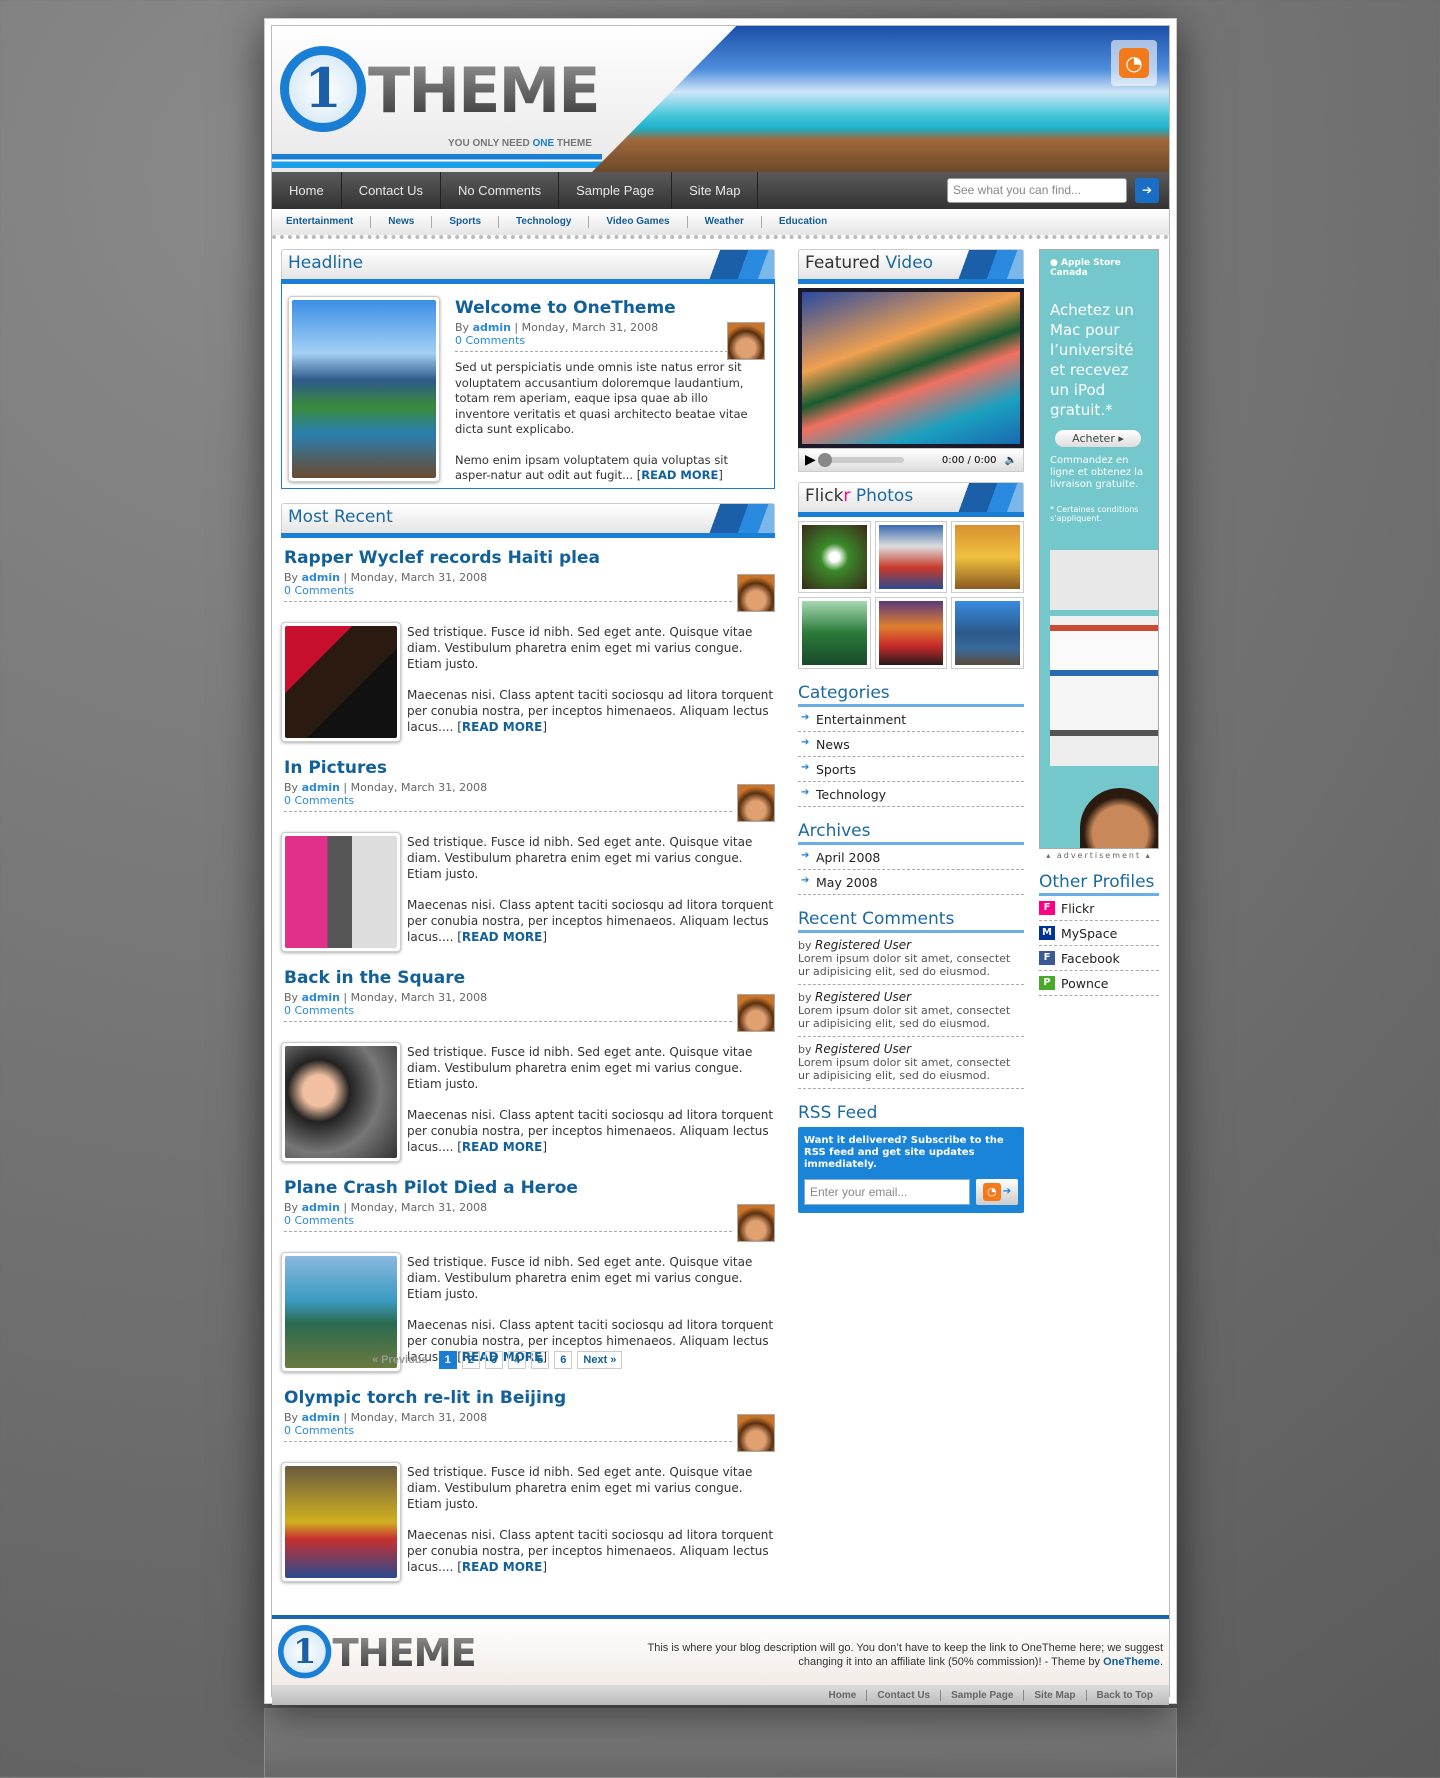 Image resolution: width=1440 pixels, height=1778 pixels. I want to click on play-icon: ▶, so click(810, 460).